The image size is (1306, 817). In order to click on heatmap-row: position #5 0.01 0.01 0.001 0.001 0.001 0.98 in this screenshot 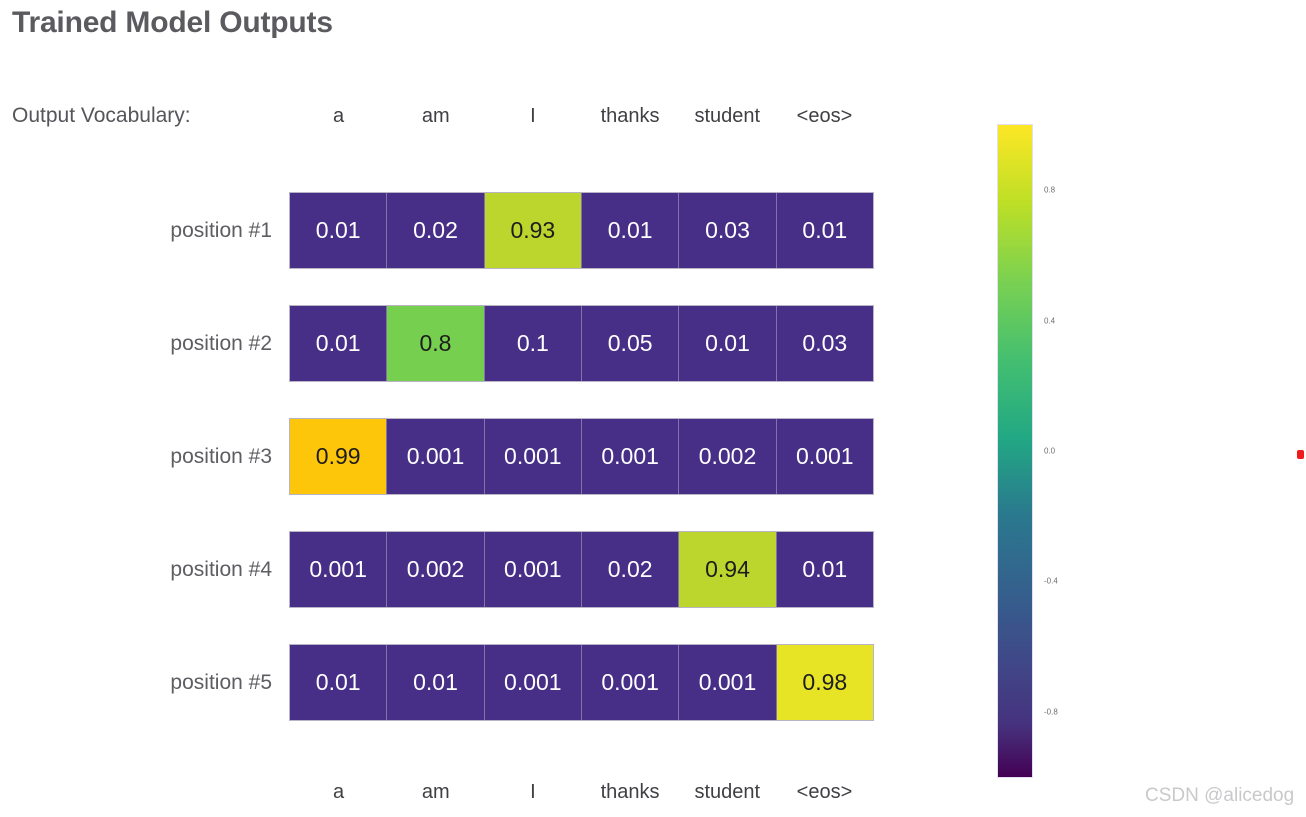, I will do `click(521, 682)`.